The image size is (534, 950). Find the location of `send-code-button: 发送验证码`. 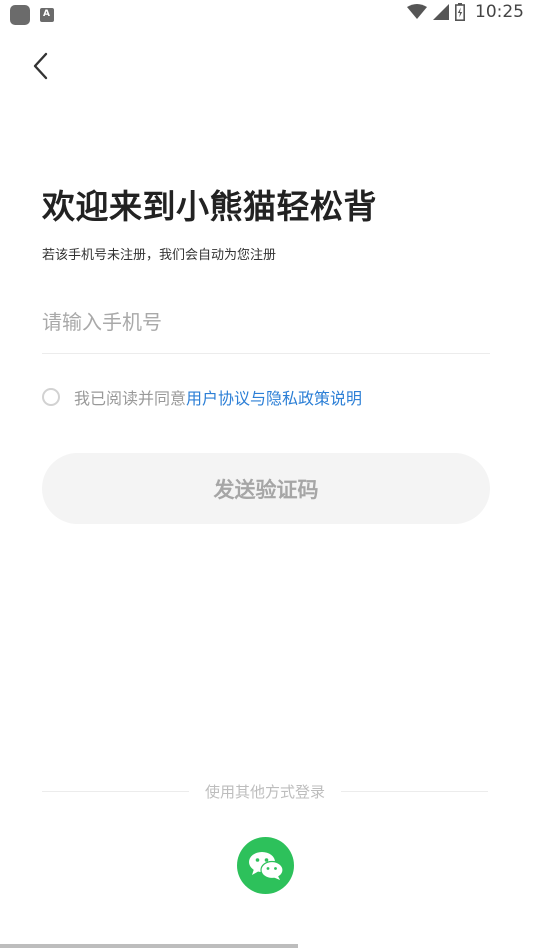

send-code-button: 发送验证码 is located at coordinates (266, 488).